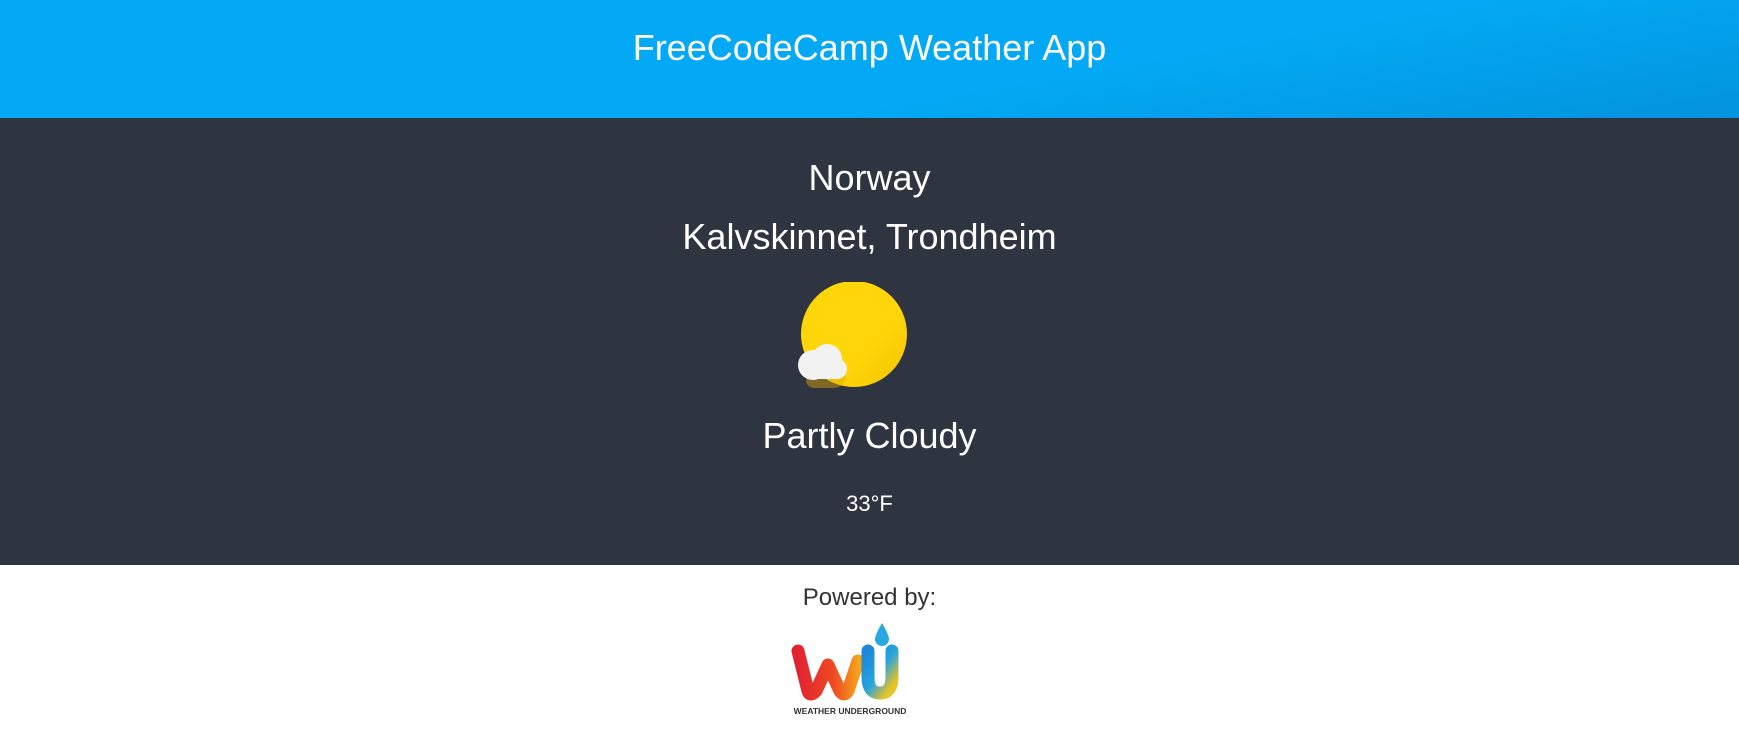 Image resolution: width=1739 pixels, height=729 pixels. What do you see at coordinates (869, 177) in the screenshot?
I see `country-label: Norway` at bounding box center [869, 177].